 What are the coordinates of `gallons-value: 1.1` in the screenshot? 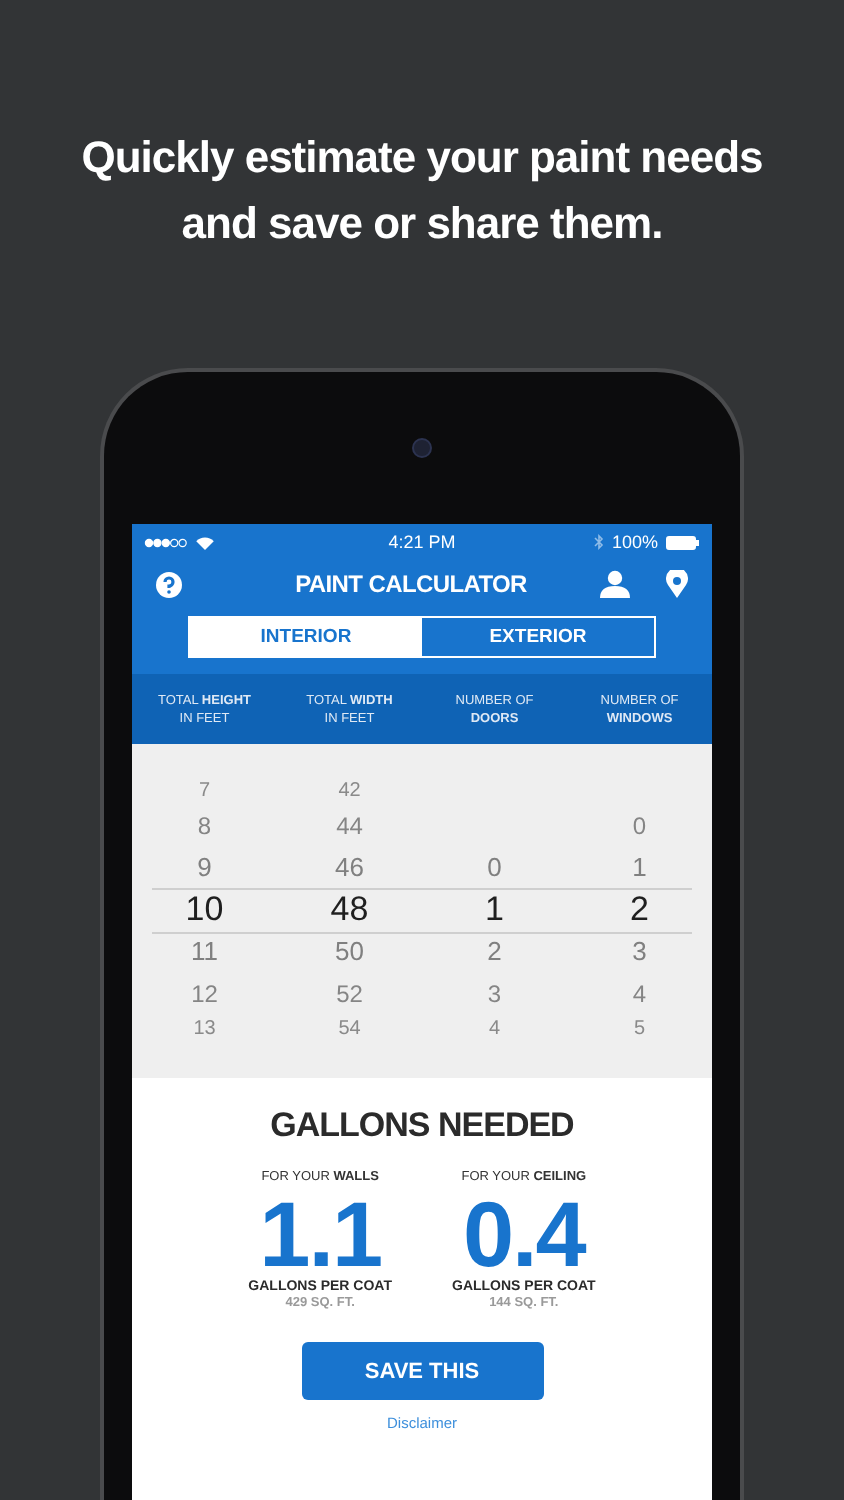 It's located at (320, 1234).